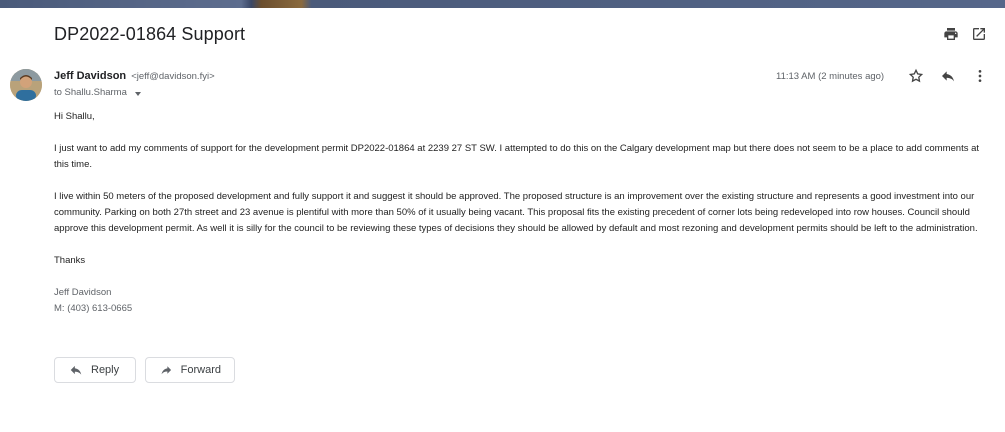 The height and width of the screenshot is (432, 1005). I want to click on sender-line: Jeff Davidson <jeff@davidson.fyi>, so click(134, 76).